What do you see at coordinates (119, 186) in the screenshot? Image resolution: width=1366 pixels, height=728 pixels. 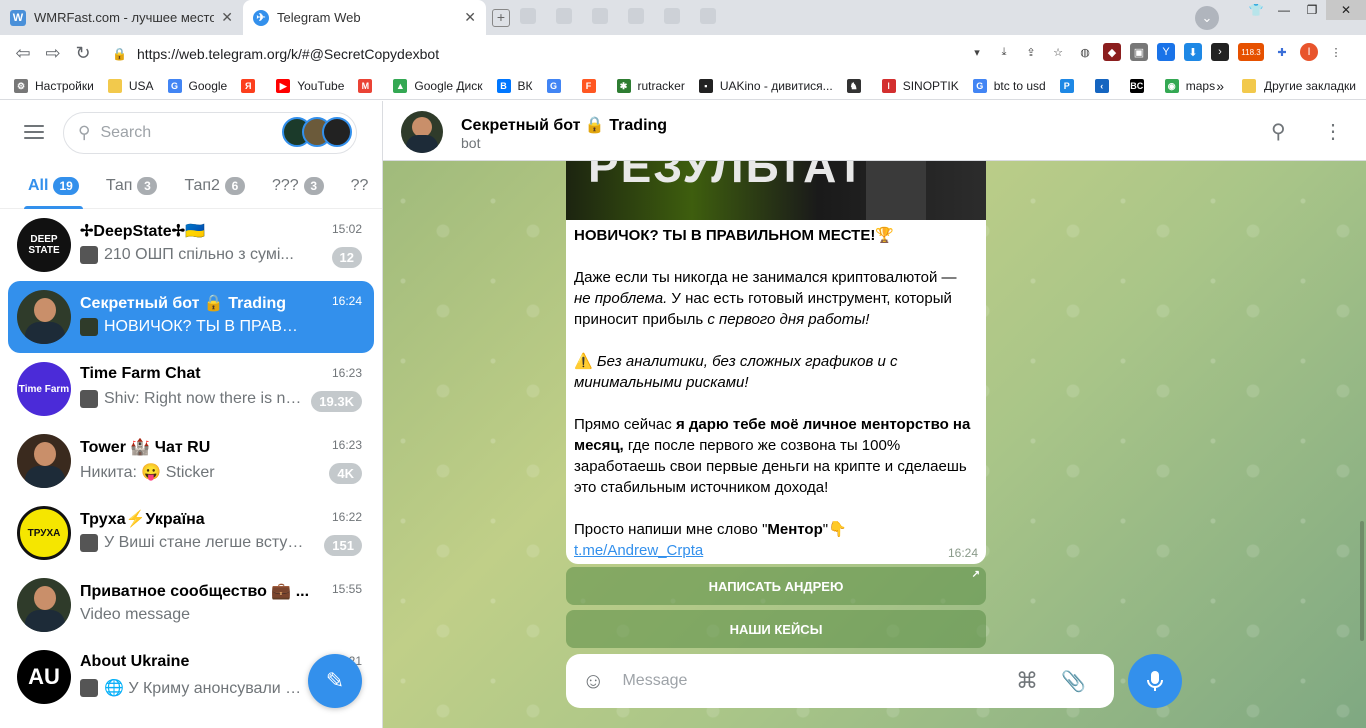 I see `folder-label: Тап` at bounding box center [119, 186].